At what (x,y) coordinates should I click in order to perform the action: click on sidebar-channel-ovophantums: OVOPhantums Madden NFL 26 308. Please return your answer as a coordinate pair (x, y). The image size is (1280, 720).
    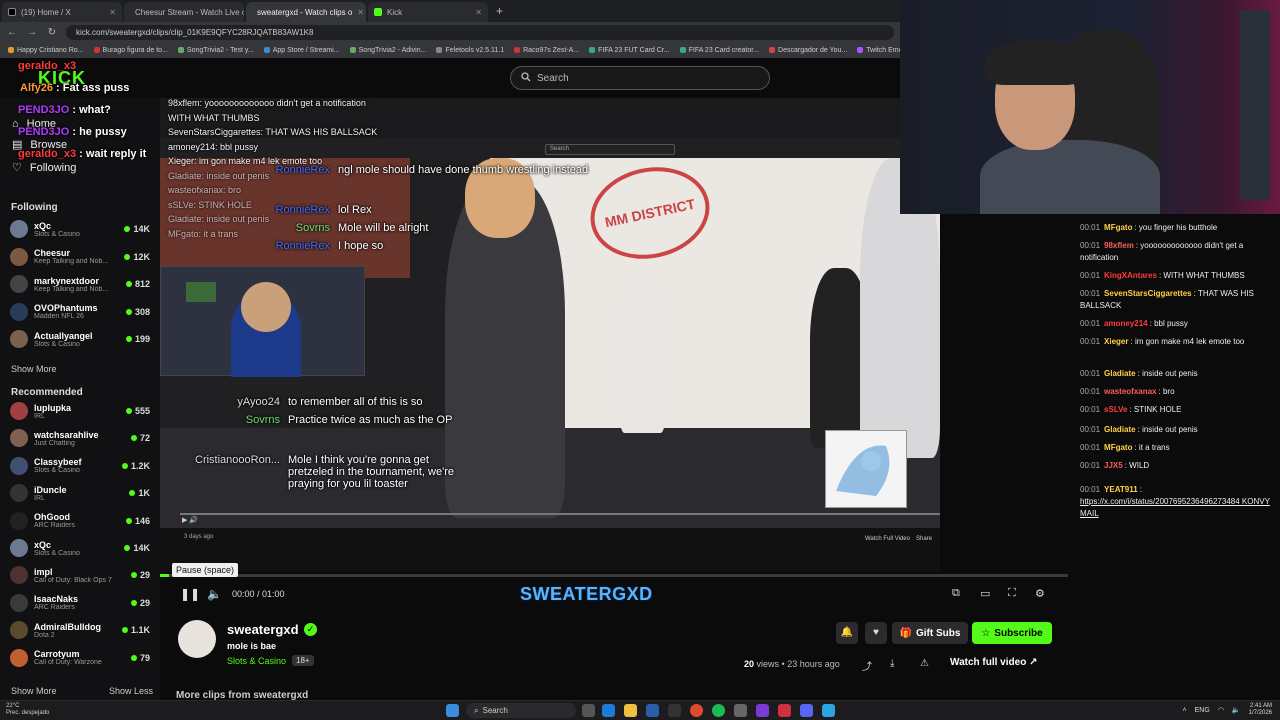
    Looking at the image, I should click on (80, 312).